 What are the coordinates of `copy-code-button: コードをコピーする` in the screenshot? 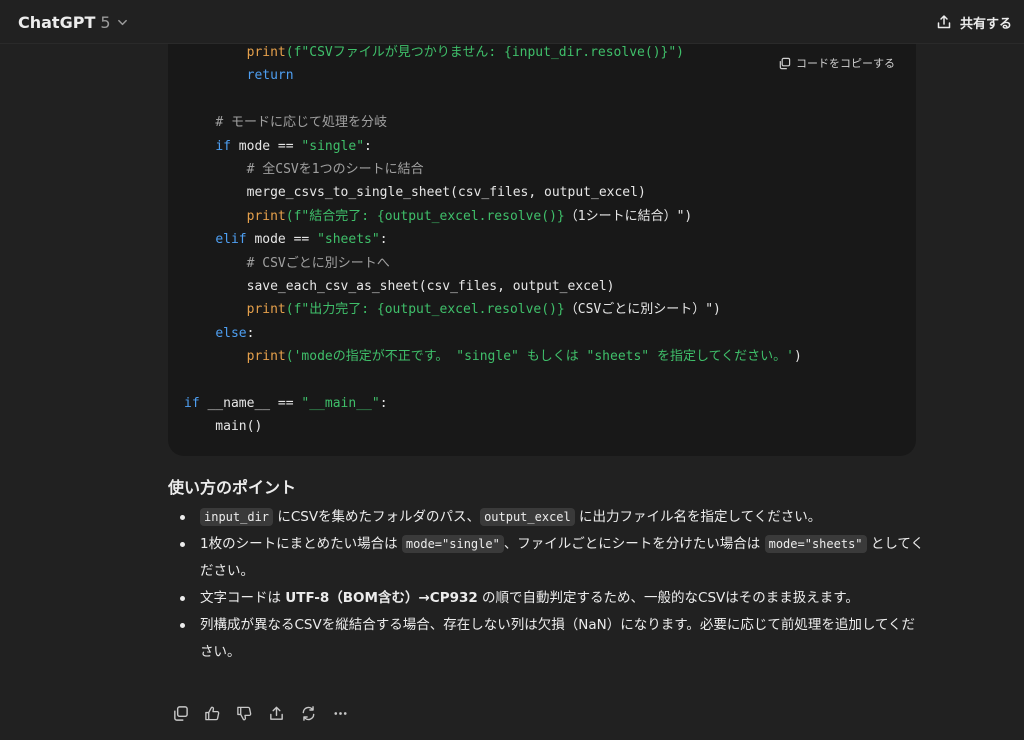 It's located at (836, 63).